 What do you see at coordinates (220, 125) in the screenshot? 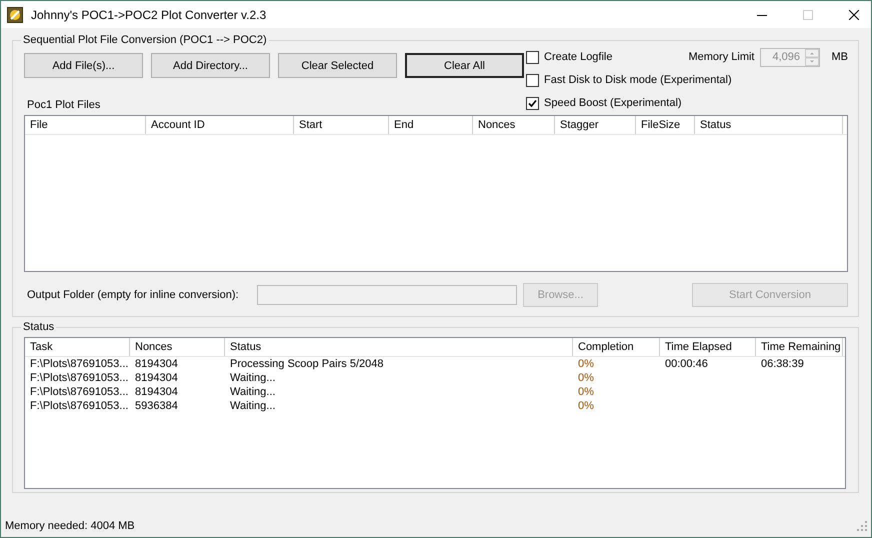
I see `column-header: Account ID` at bounding box center [220, 125].